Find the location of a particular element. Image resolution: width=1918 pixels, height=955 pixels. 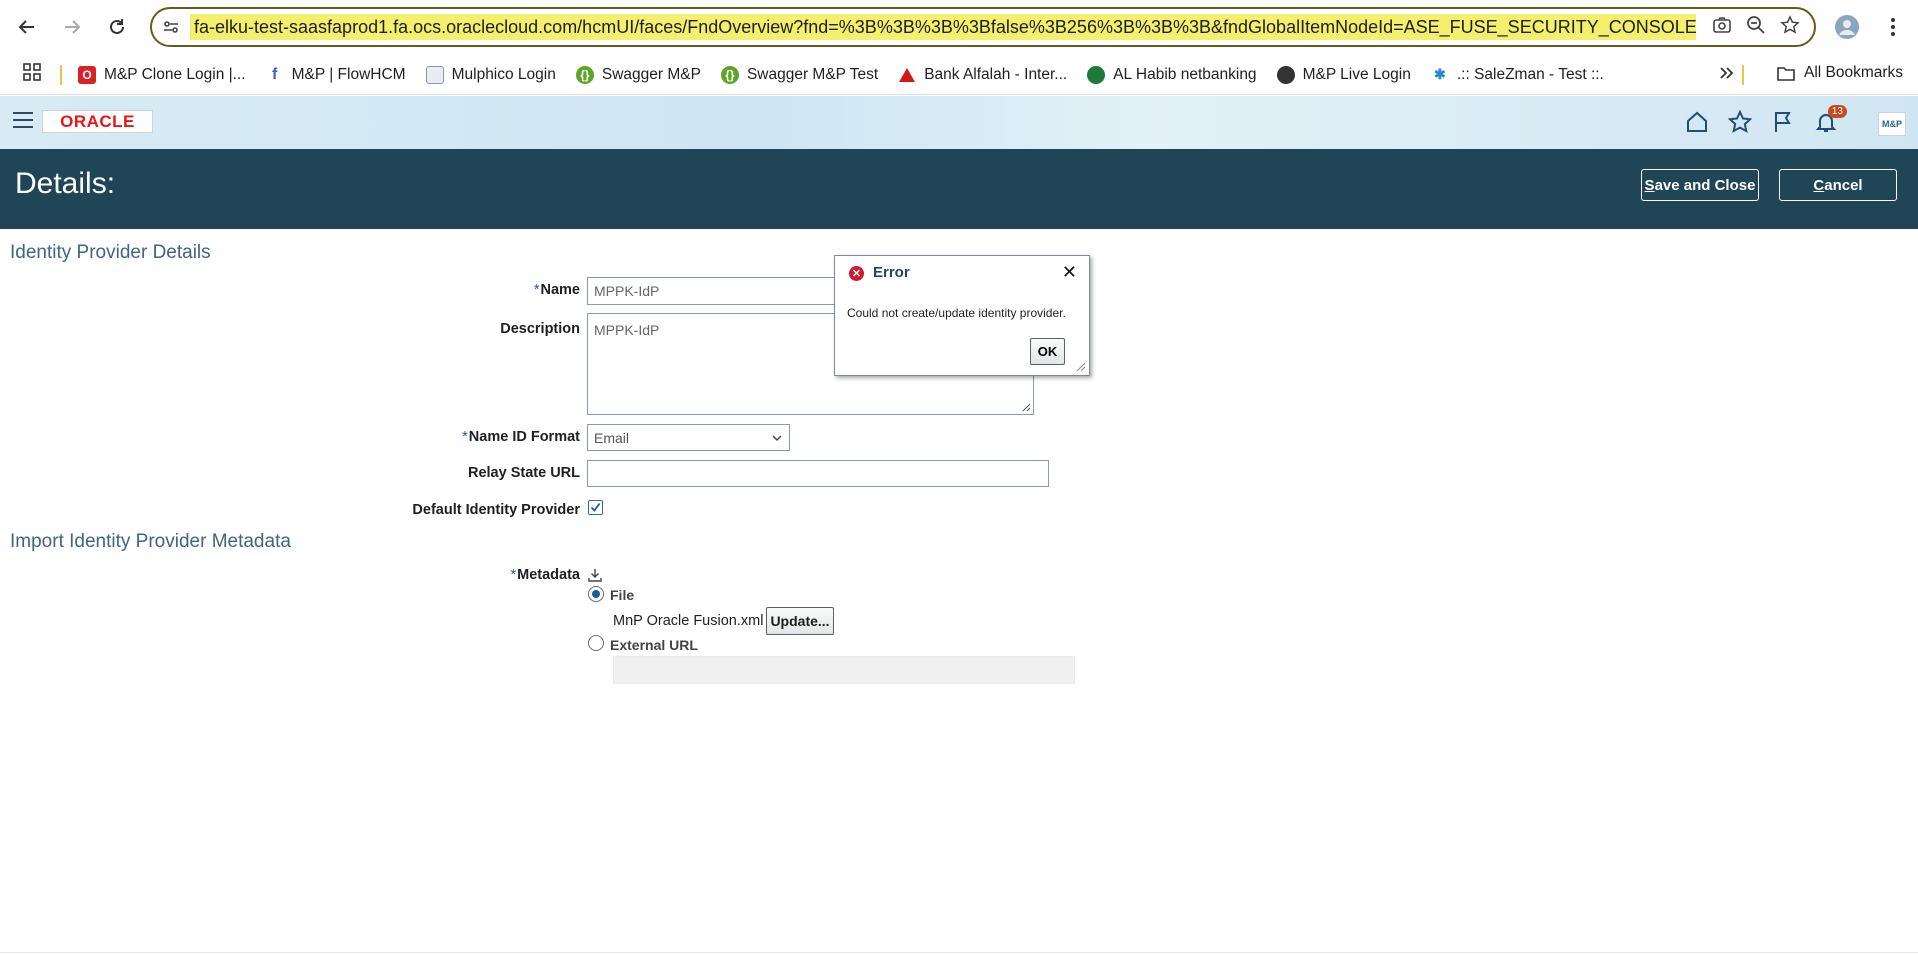

arrow-left-icon is located at coordinates (26, 27).